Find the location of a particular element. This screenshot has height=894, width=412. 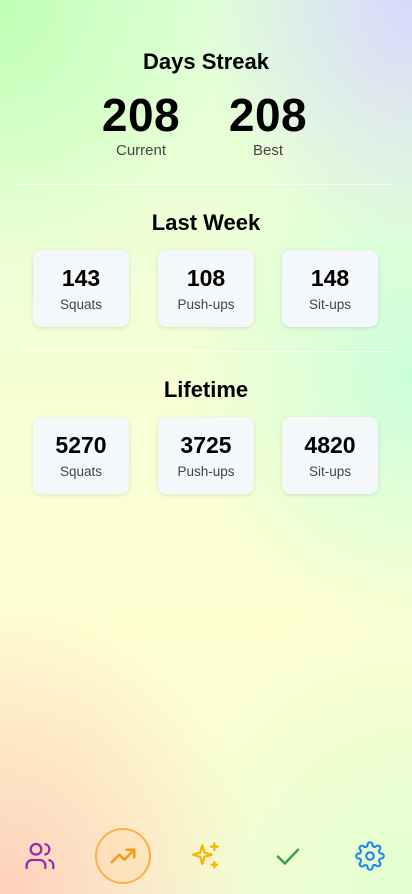

gear-icon is located at coordinates (370, 856).